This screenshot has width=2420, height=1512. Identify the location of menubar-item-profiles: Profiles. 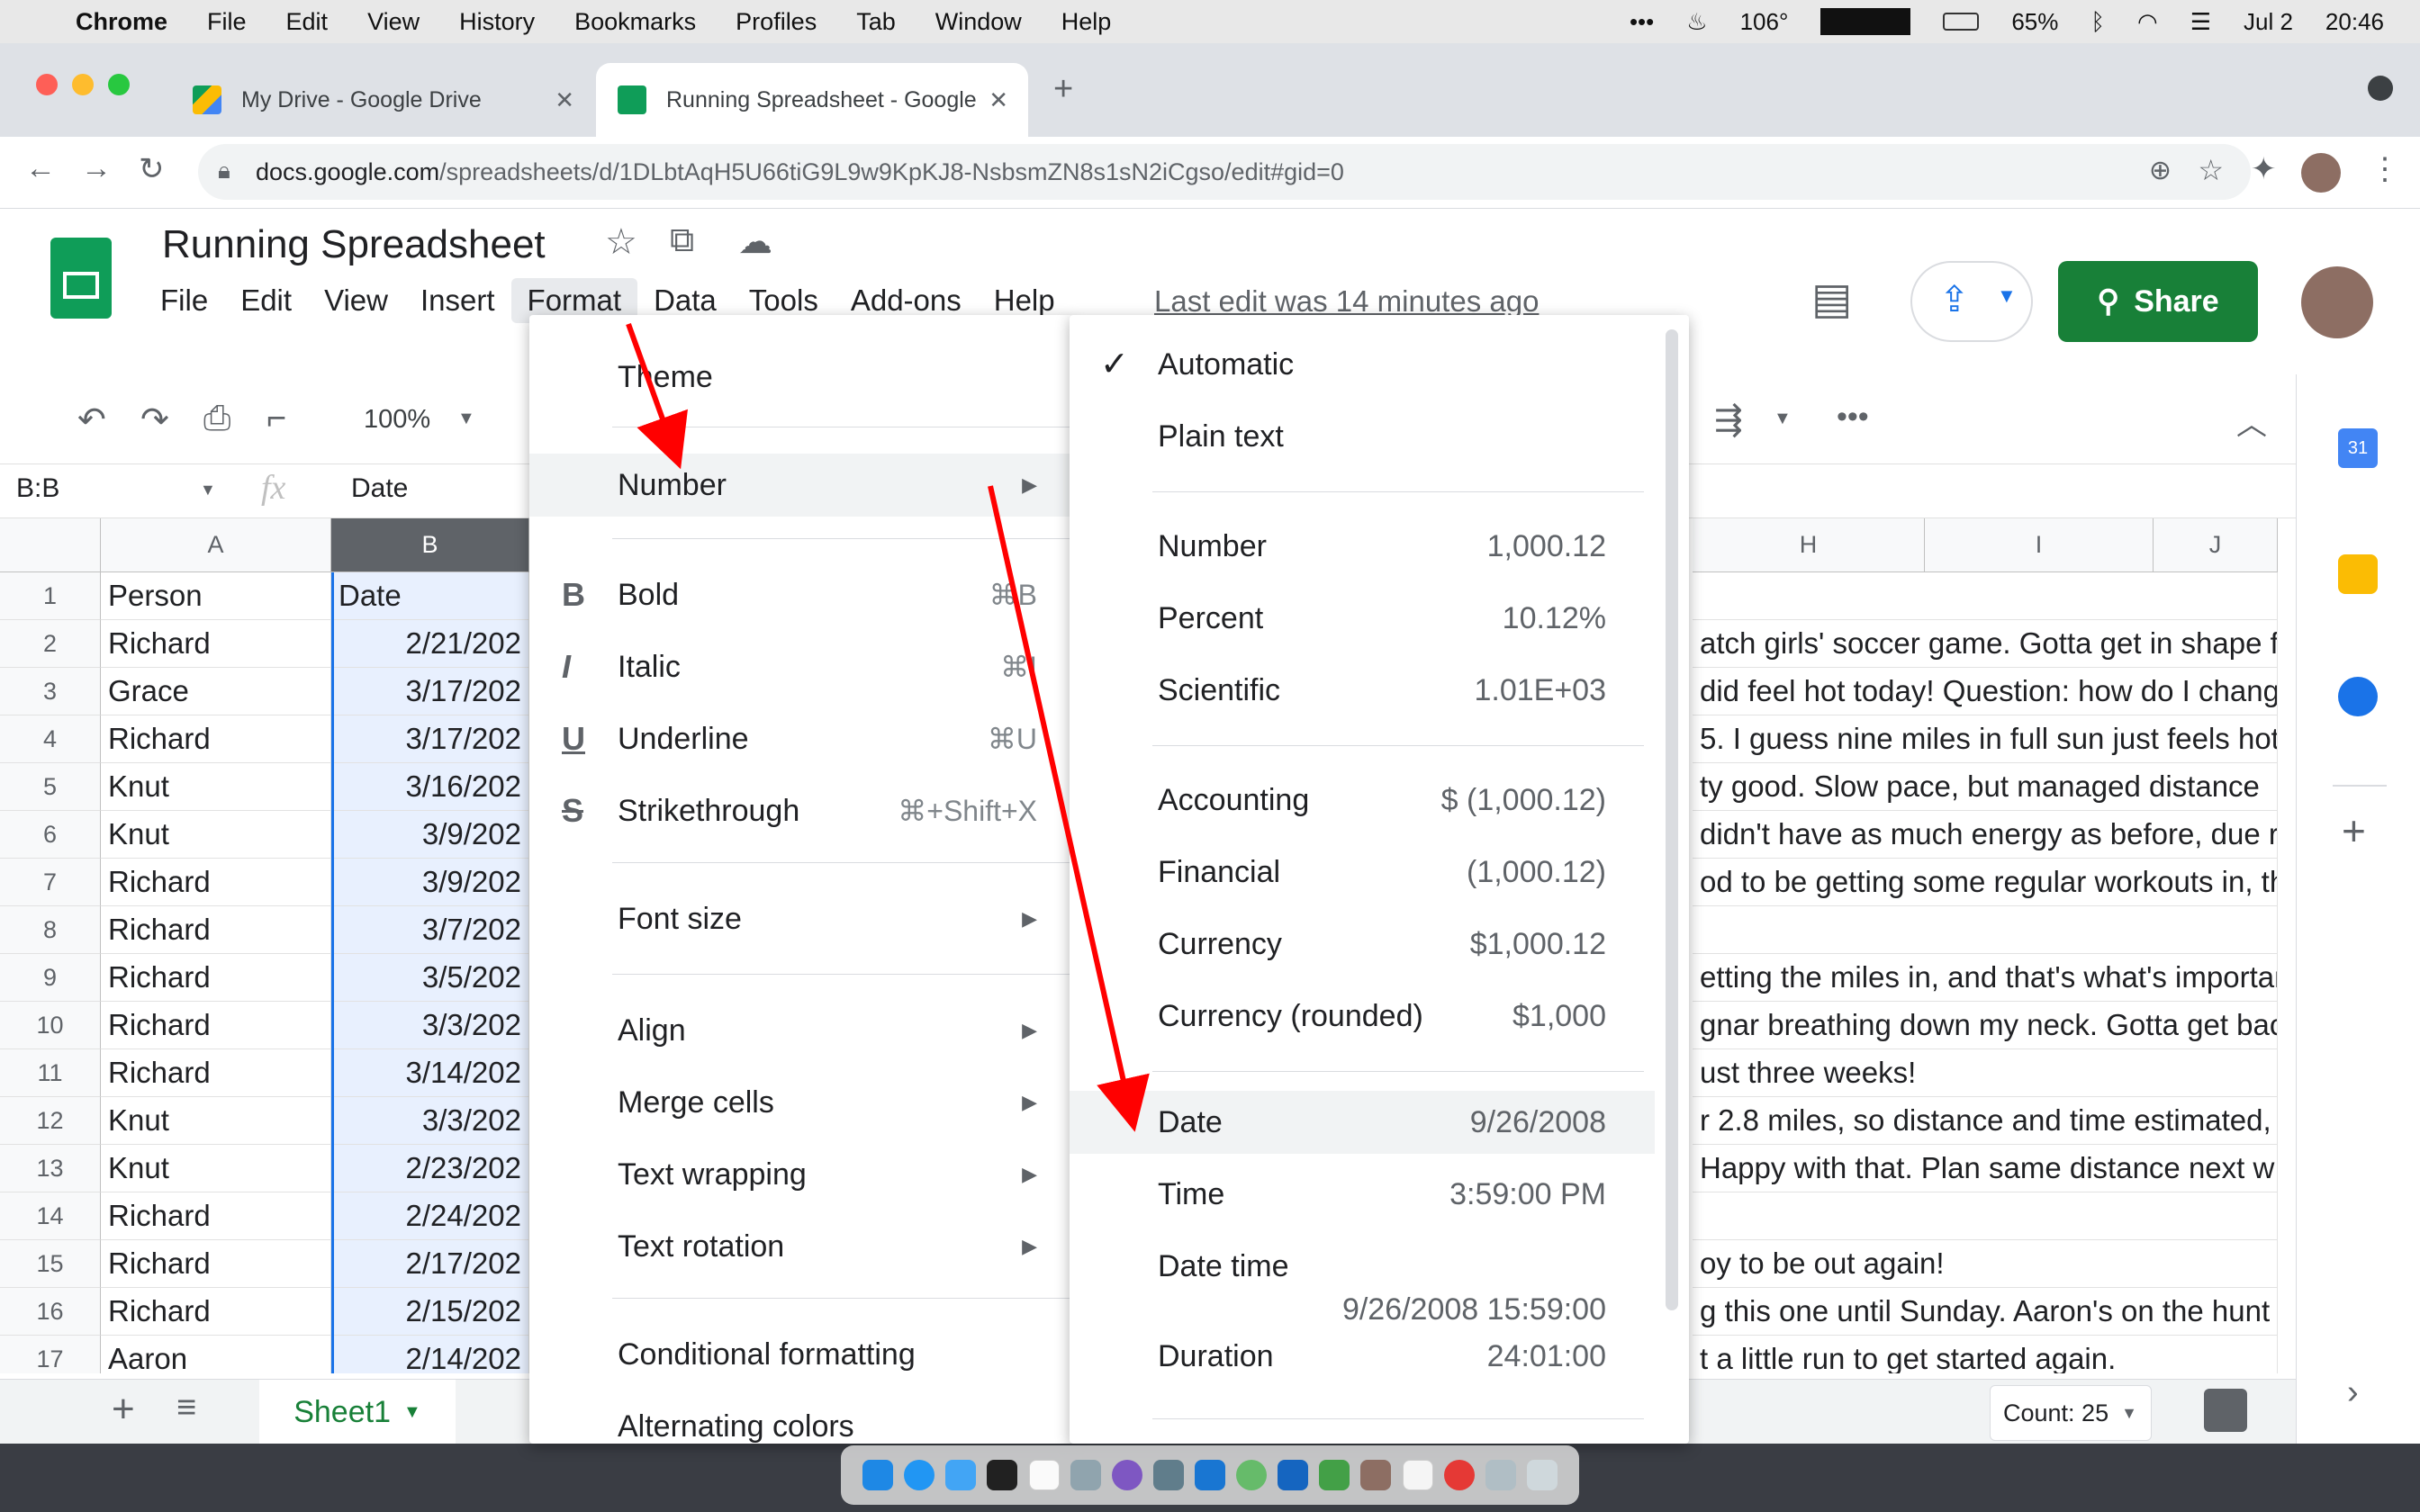
(776, 22).